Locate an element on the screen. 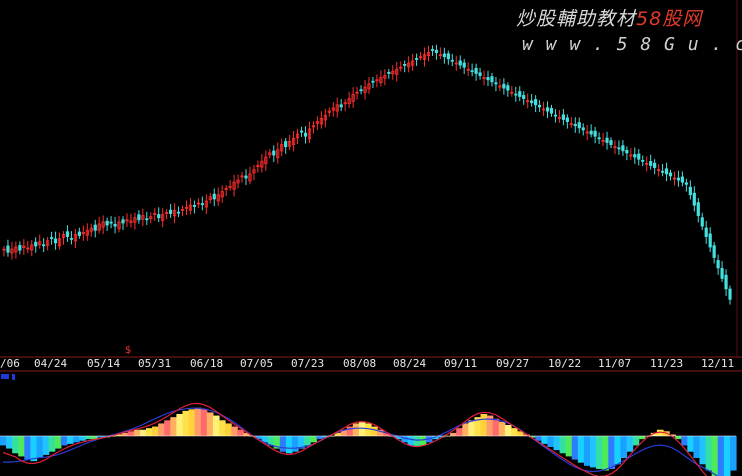 The width and height of the screenshot is (742, 476). indicator-legend-blue is located at coordinates (5, 376).